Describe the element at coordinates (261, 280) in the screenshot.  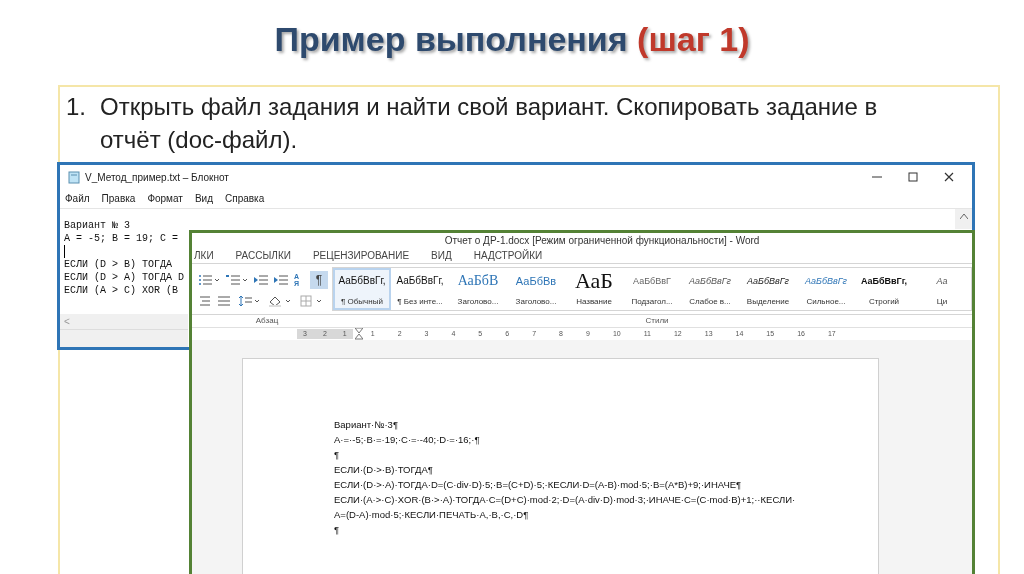
I see `decrease-indent-icon` at that location.